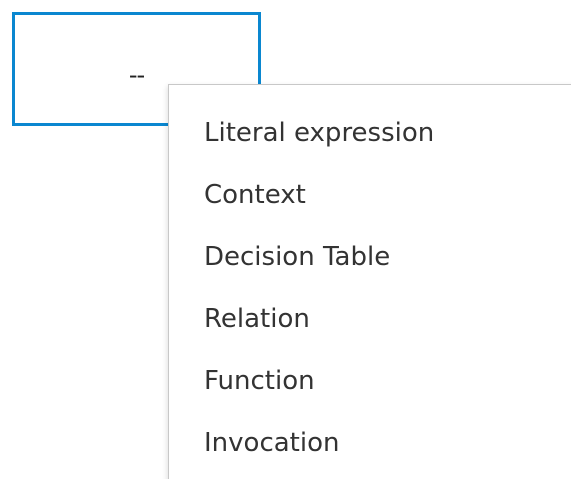  I want to click on menu-item-context: Context, so click(370, 195).